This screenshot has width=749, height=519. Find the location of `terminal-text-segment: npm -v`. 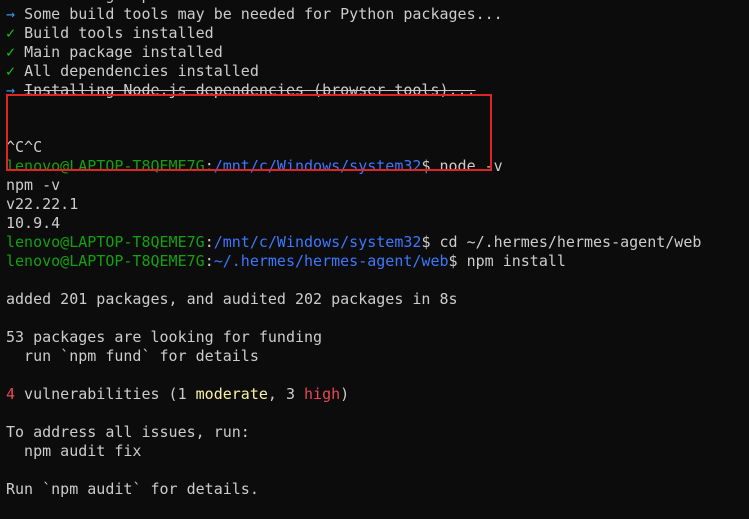

terminal-text-segment: npm -v is located at coordinates (33, 185).